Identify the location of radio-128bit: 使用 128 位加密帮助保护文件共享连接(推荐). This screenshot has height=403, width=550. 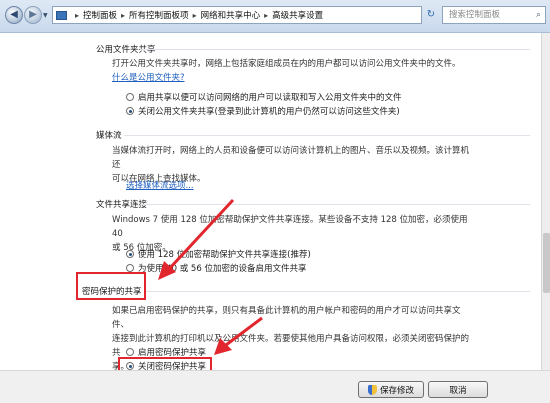
(218, 254).